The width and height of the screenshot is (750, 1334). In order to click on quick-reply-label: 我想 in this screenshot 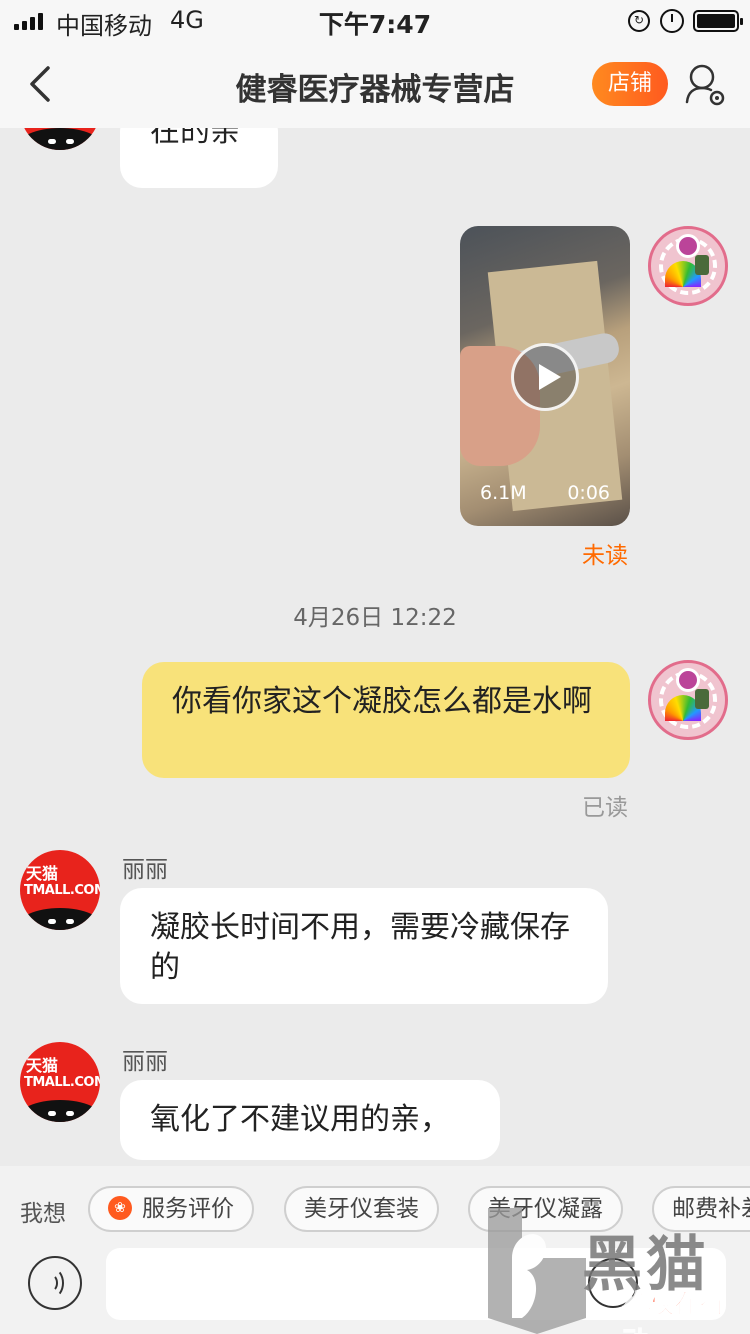, I will do `click(43, 1214)`.